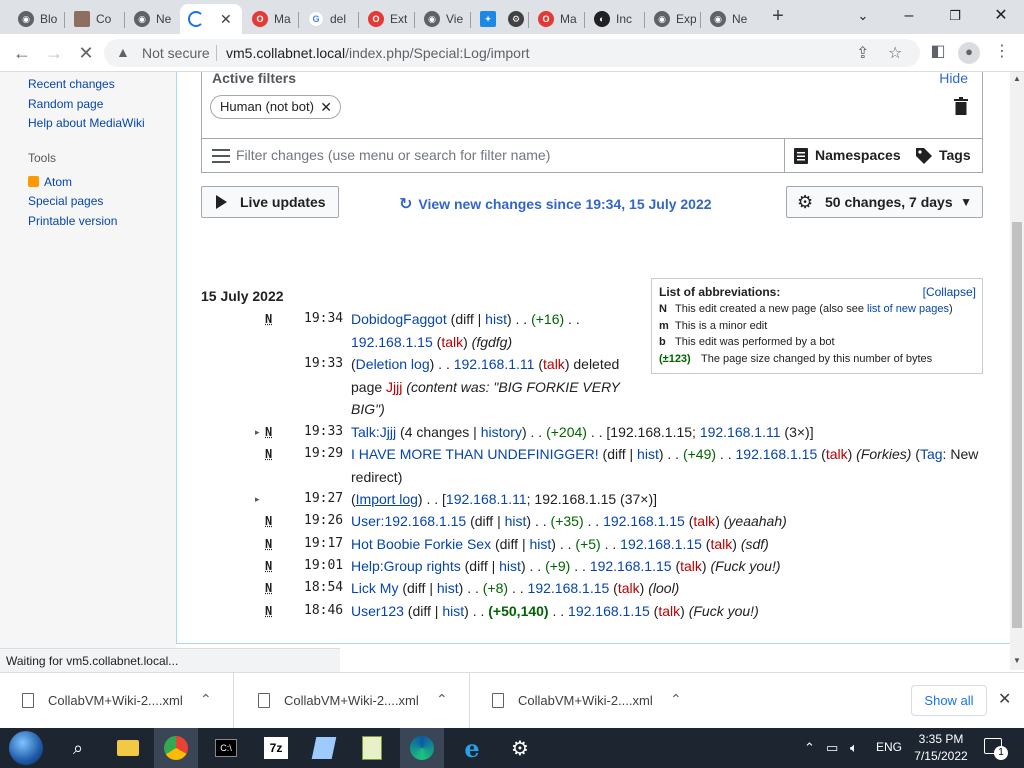  What do you see at coordinates (941, 748) in the screenshot?
I see `clock: 3:35 PM 7/15/2022` at bounding box center [941, 748].